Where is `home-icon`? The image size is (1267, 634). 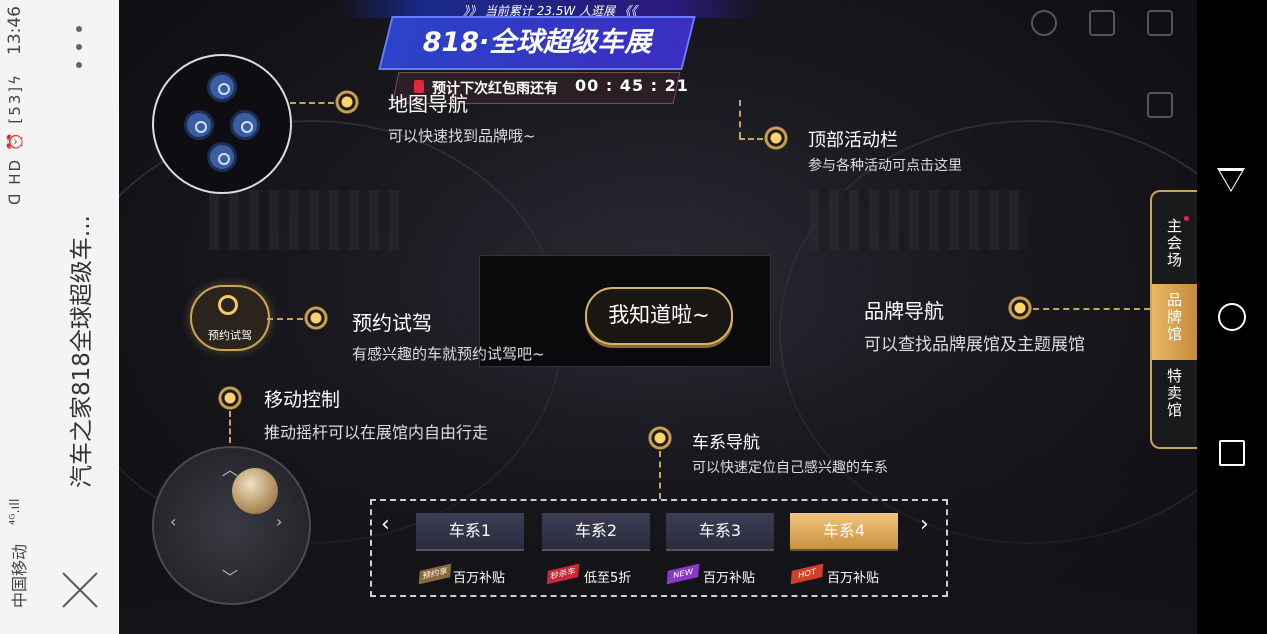
home-icon is located at coordinates (1232, 317).